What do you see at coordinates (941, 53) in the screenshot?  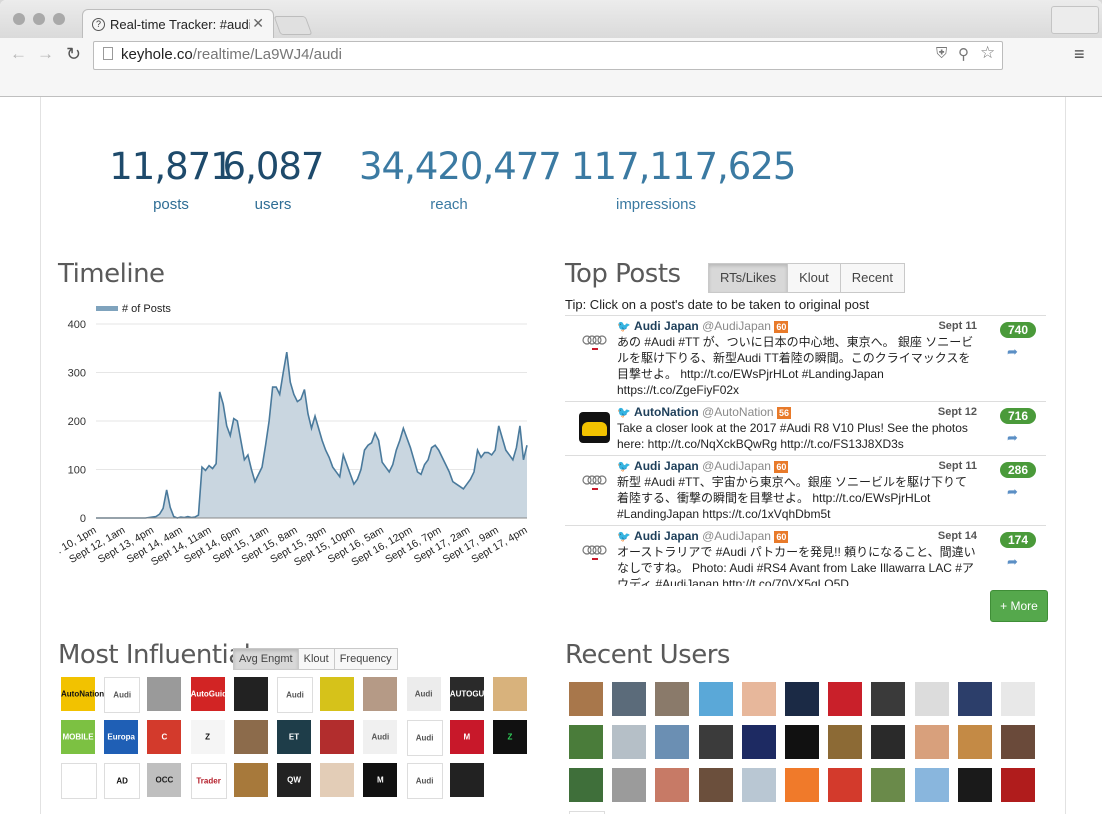 I see `extension-icon: ⛨` at bounding box center [941, 53].